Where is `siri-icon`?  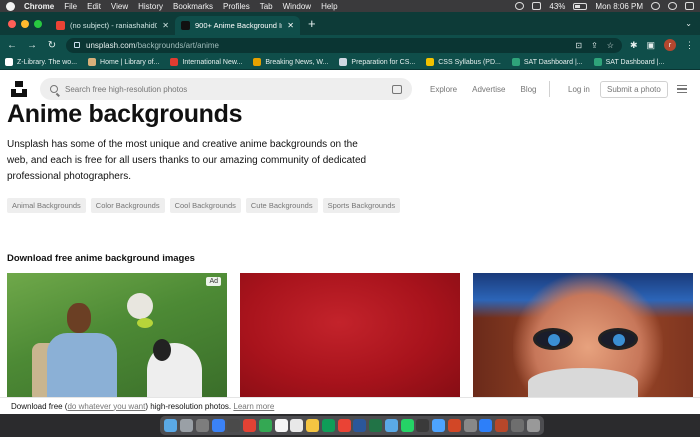
siri-icon is located at coordinates (672, 6).